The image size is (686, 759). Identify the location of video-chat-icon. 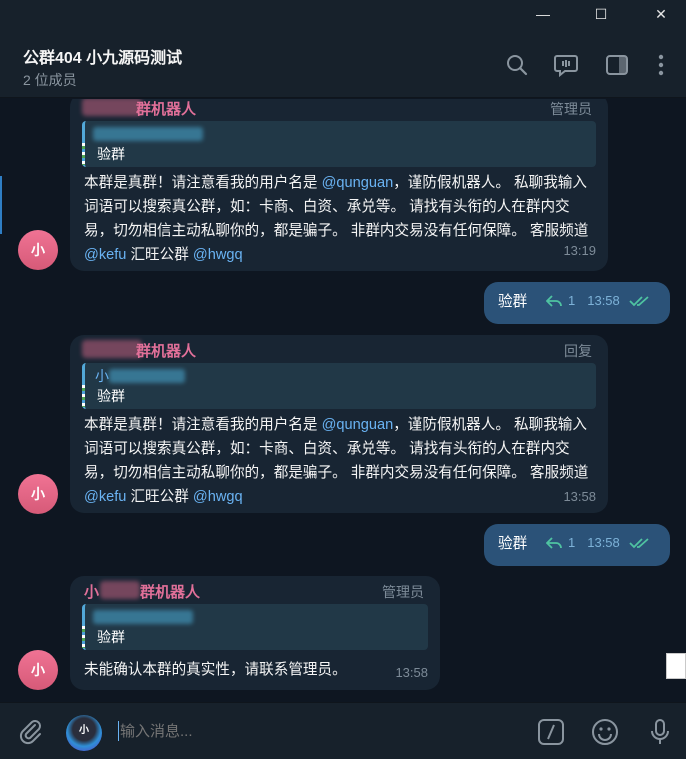
(566, 65).